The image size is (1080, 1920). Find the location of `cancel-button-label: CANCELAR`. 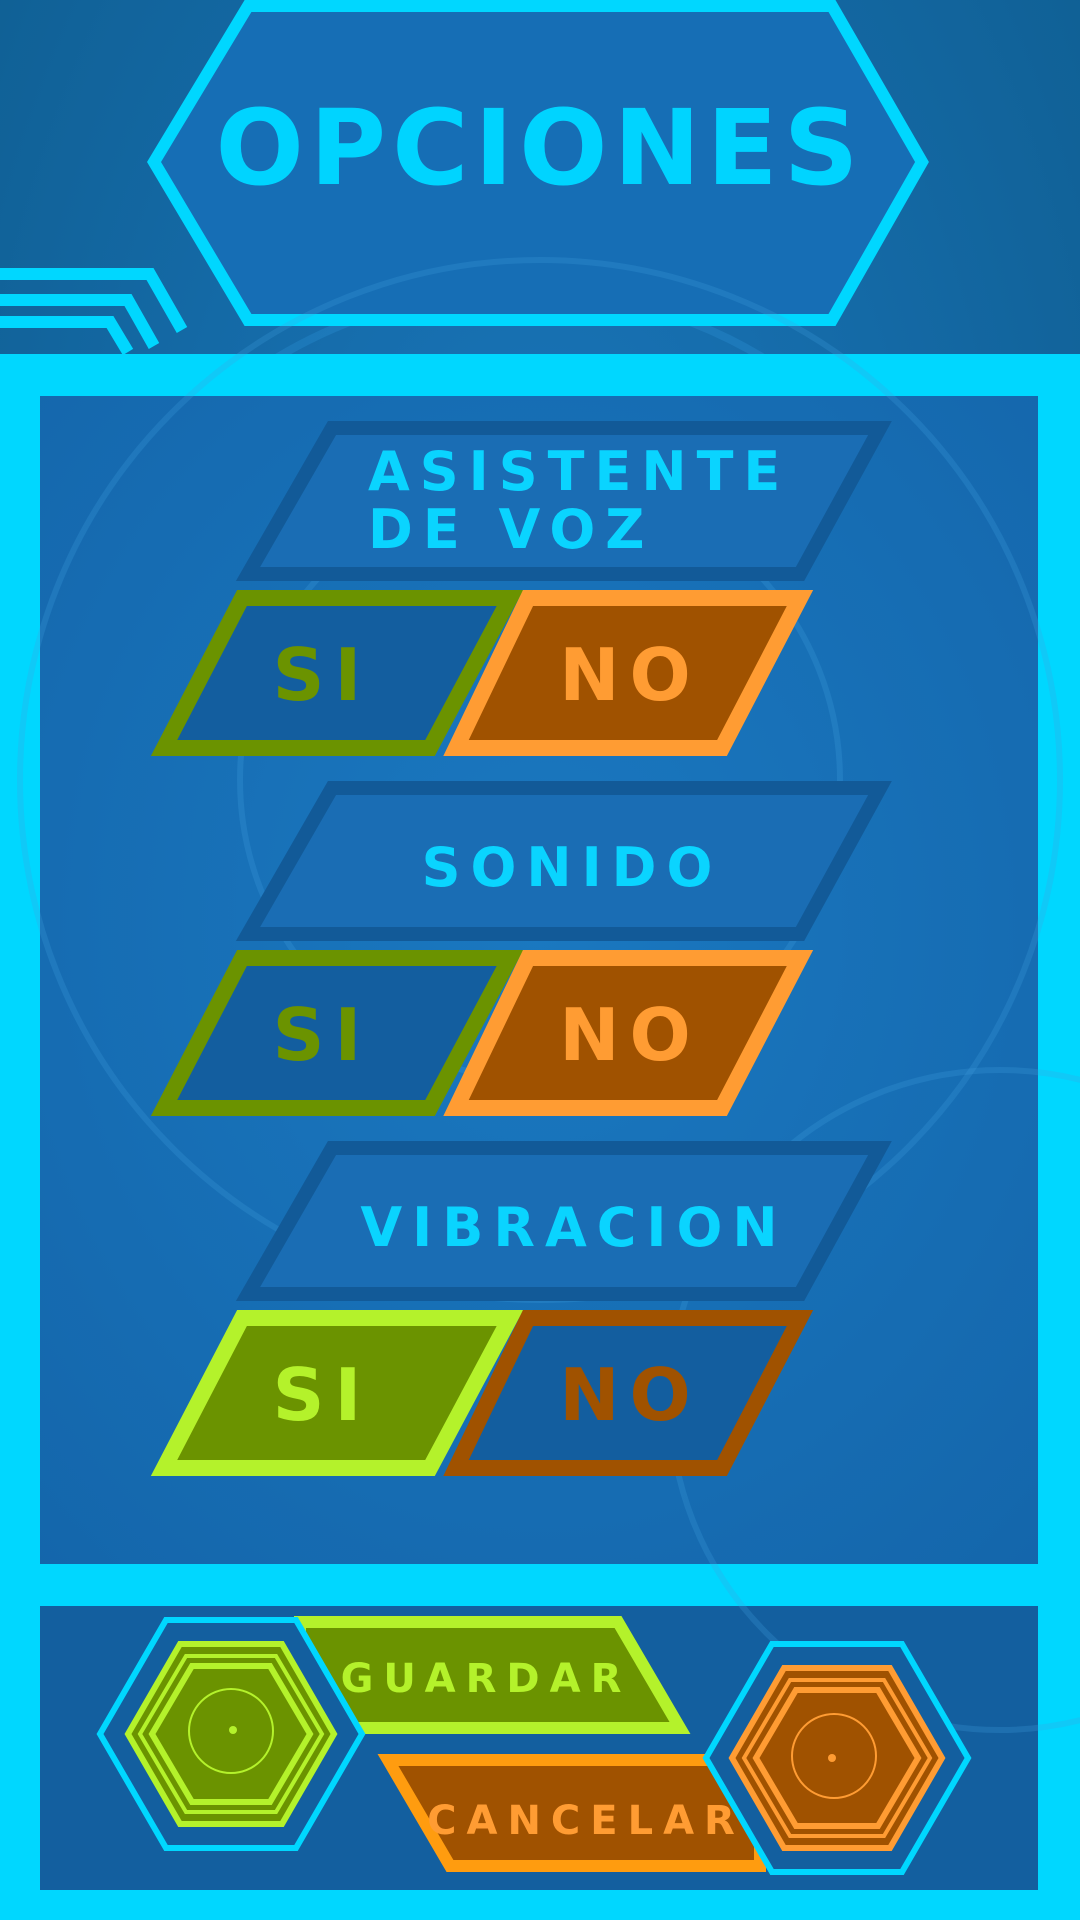

cancel-button-label: CANCELAR is located at coordinates (586, 1821).